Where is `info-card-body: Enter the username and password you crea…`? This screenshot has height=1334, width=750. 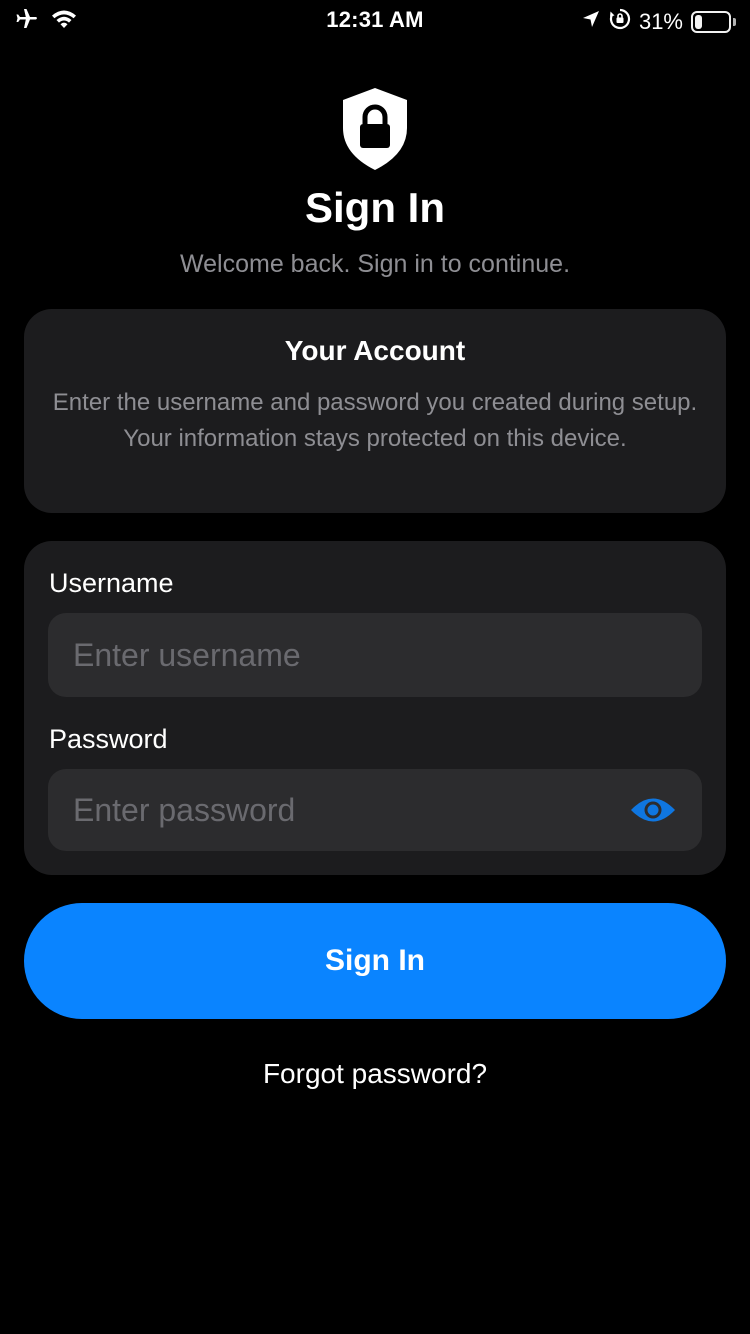
info-card-body: Enter the username and password you crea… is located at coordinates (375, 420).